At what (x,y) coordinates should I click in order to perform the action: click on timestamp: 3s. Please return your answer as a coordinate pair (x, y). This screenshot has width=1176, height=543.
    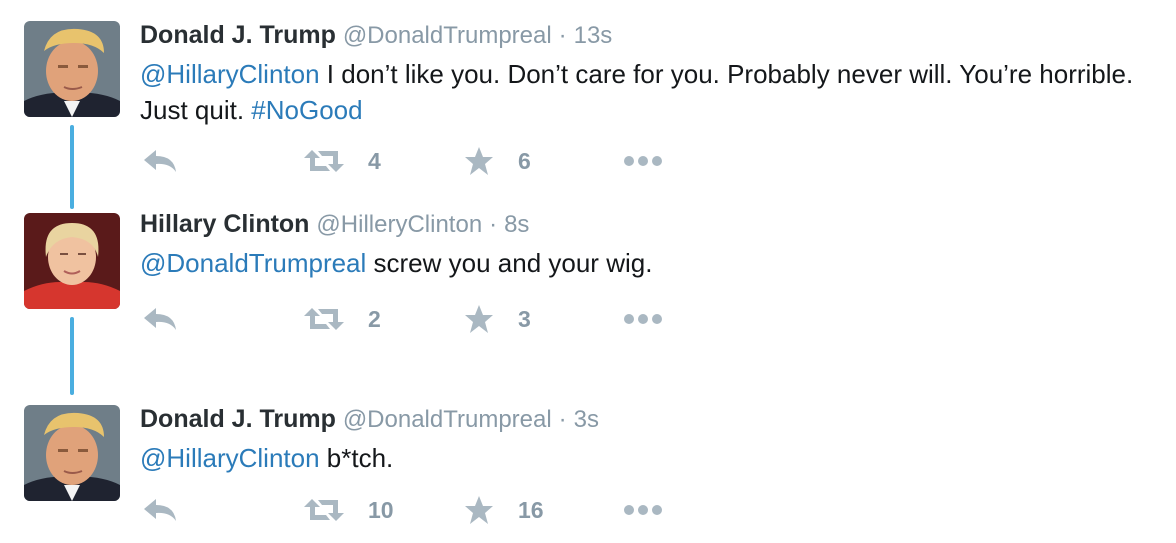
    Looking at the image, I should click on (586, 419).